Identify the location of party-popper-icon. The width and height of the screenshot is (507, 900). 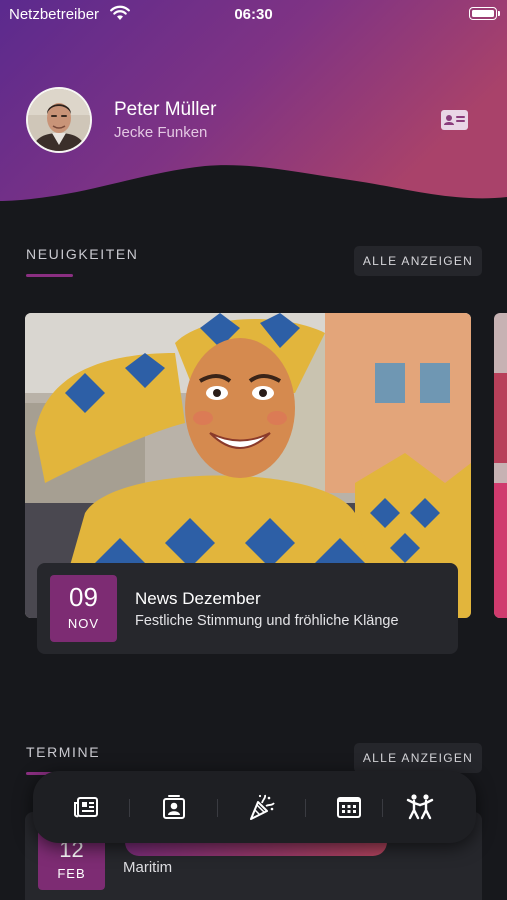
(262, 807).